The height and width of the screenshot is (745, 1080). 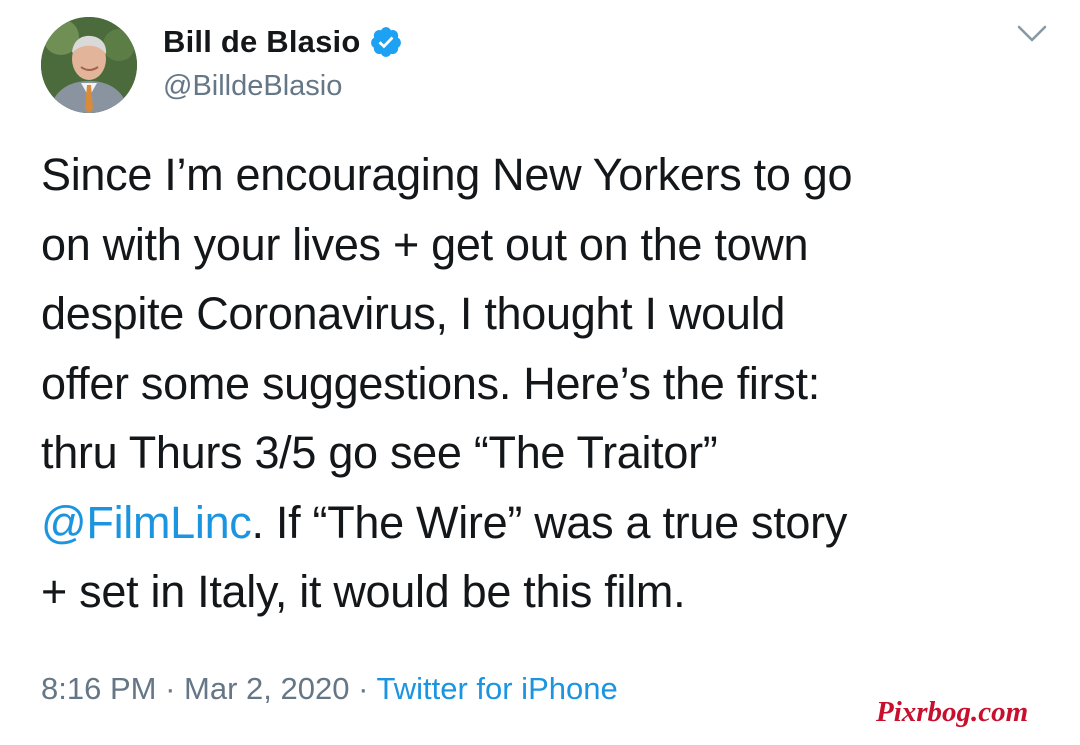 I want to click on tweet-line: on with your lives + get out on the town, so click(x=425, y=244).